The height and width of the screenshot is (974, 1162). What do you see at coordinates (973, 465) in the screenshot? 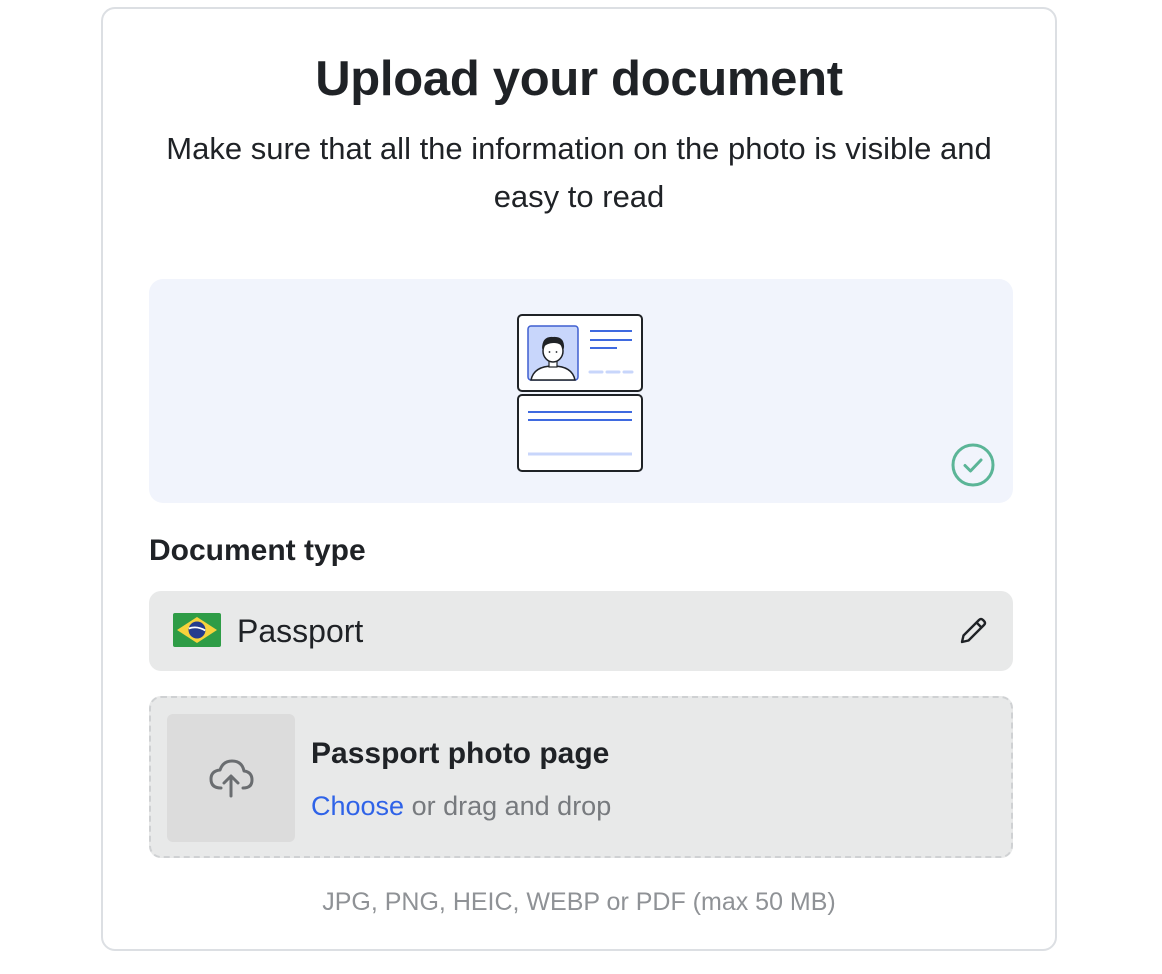
I see `check-circle-icon` at bounding box center [973, 465].